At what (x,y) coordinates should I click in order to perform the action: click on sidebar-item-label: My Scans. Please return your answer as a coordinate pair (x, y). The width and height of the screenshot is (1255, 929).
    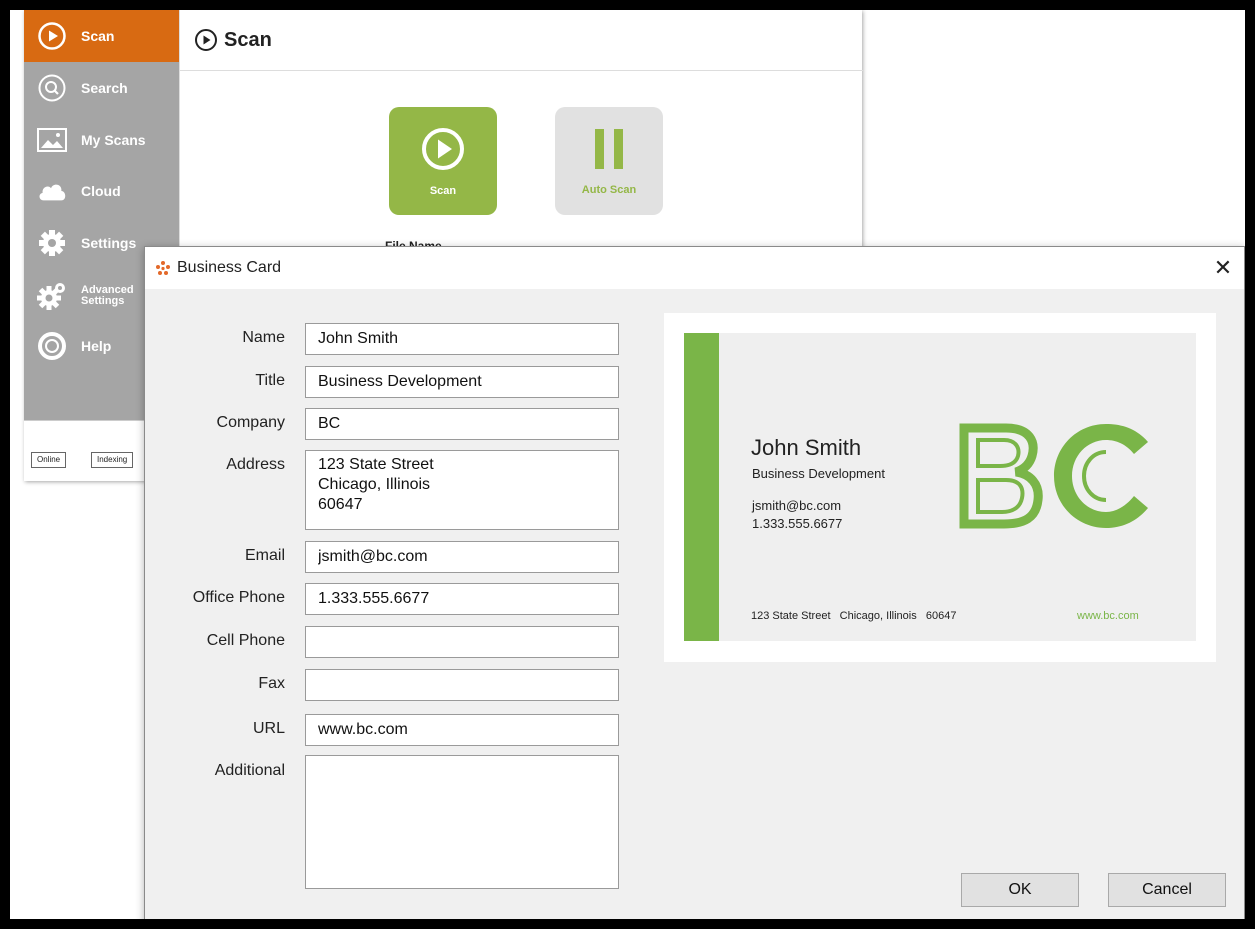
    Looking at the image, I should click on (113, 140).